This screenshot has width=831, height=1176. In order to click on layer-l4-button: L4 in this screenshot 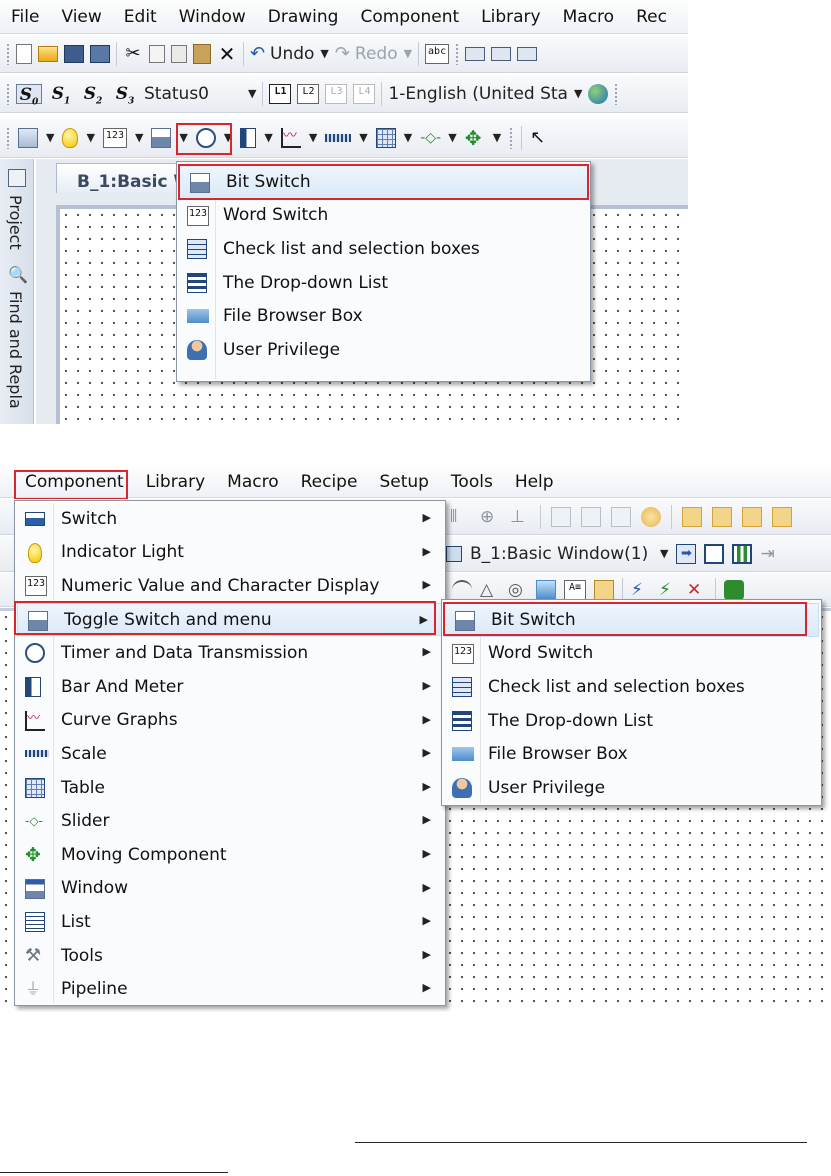, I will do `click(364, 93)`.